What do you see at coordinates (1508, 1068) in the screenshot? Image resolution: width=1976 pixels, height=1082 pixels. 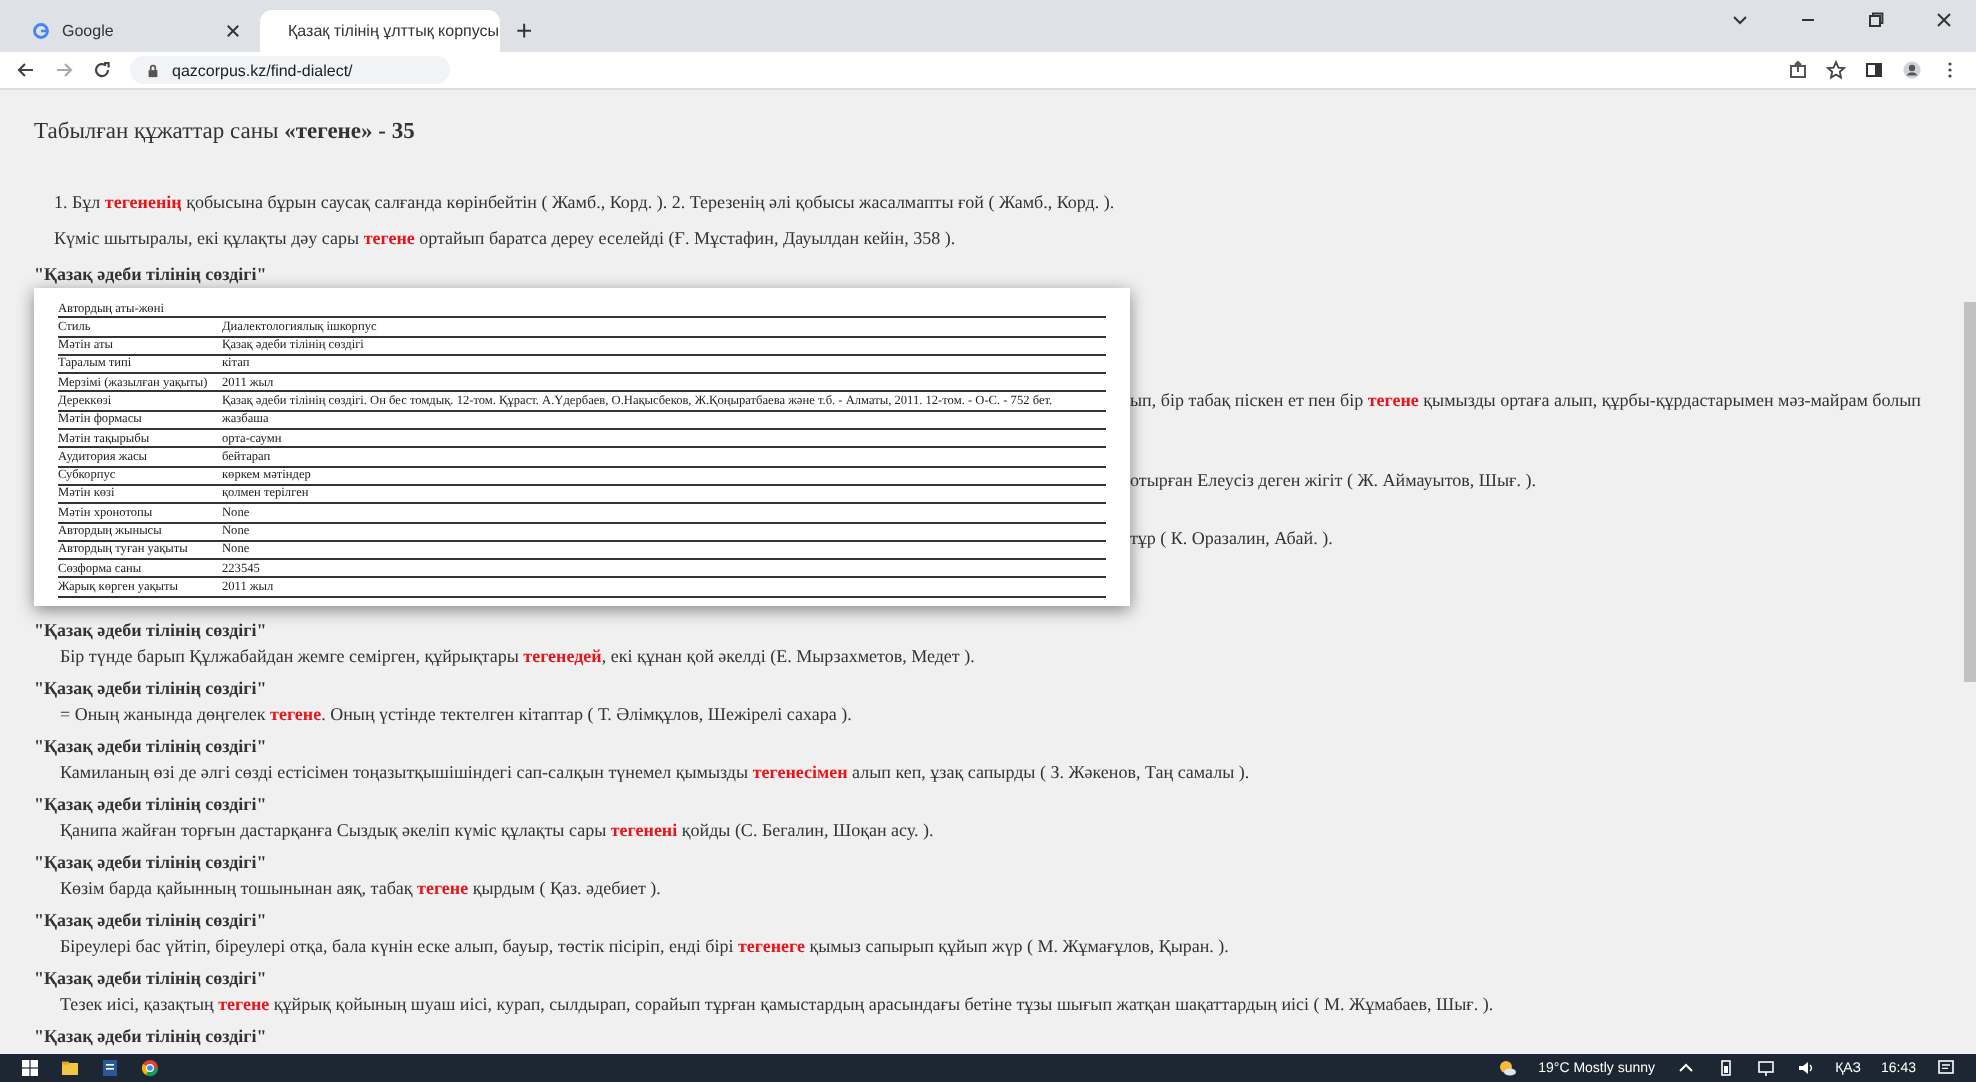 I see `sun-cloud-icon` at bounding box center [1508, 1068].